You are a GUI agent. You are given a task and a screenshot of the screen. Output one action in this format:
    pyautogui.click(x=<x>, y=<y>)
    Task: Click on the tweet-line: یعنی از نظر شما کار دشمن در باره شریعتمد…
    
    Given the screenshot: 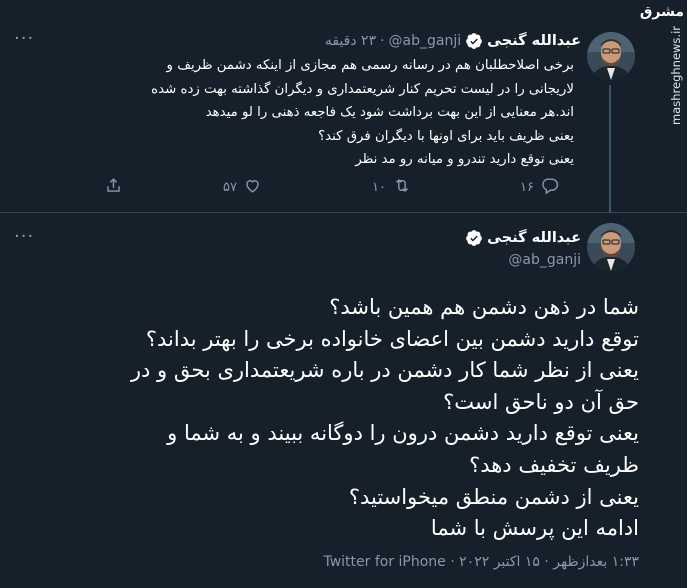 What is the action you would take?
    pyautogui.click(x=384, y=370)
    